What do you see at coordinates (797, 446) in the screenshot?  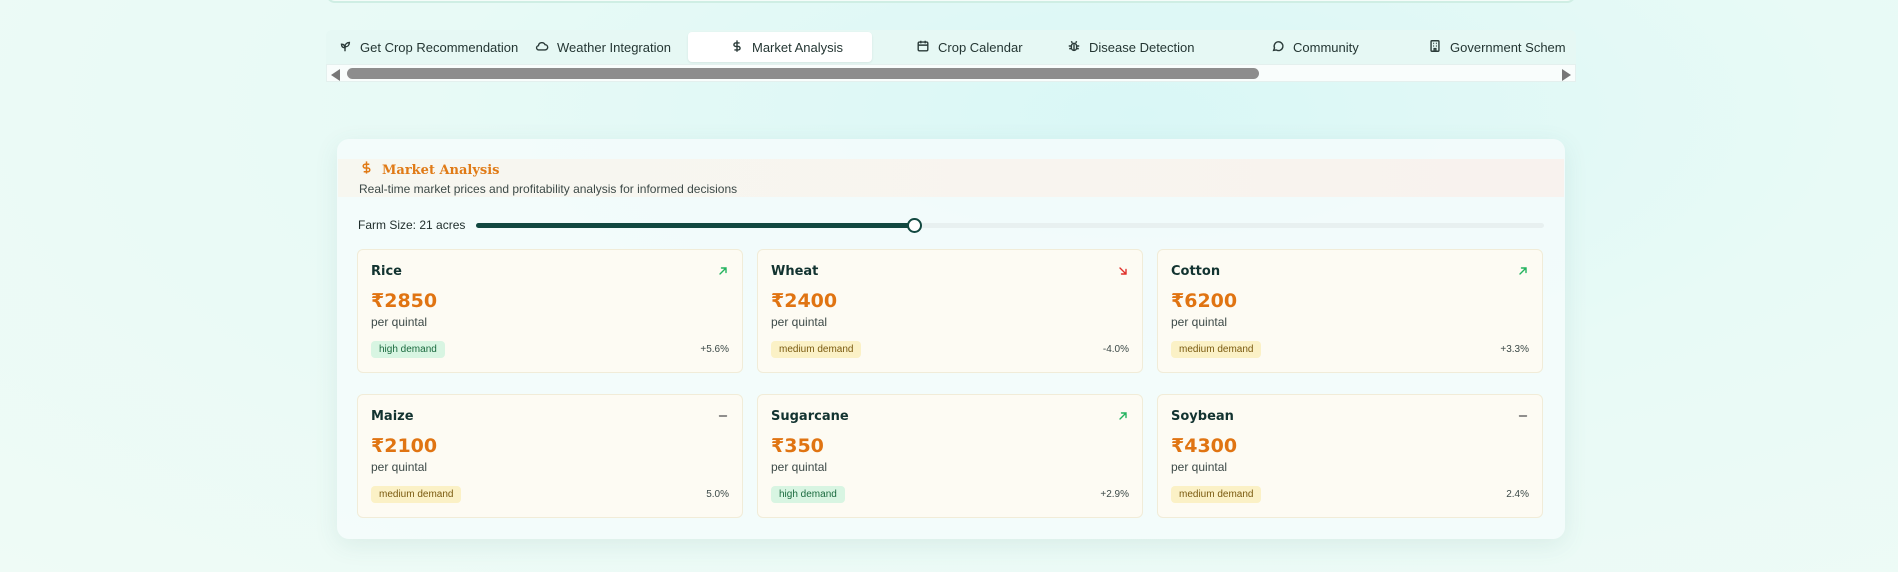 I see `crop-price: ₹350` at bounding box center [797, 446].